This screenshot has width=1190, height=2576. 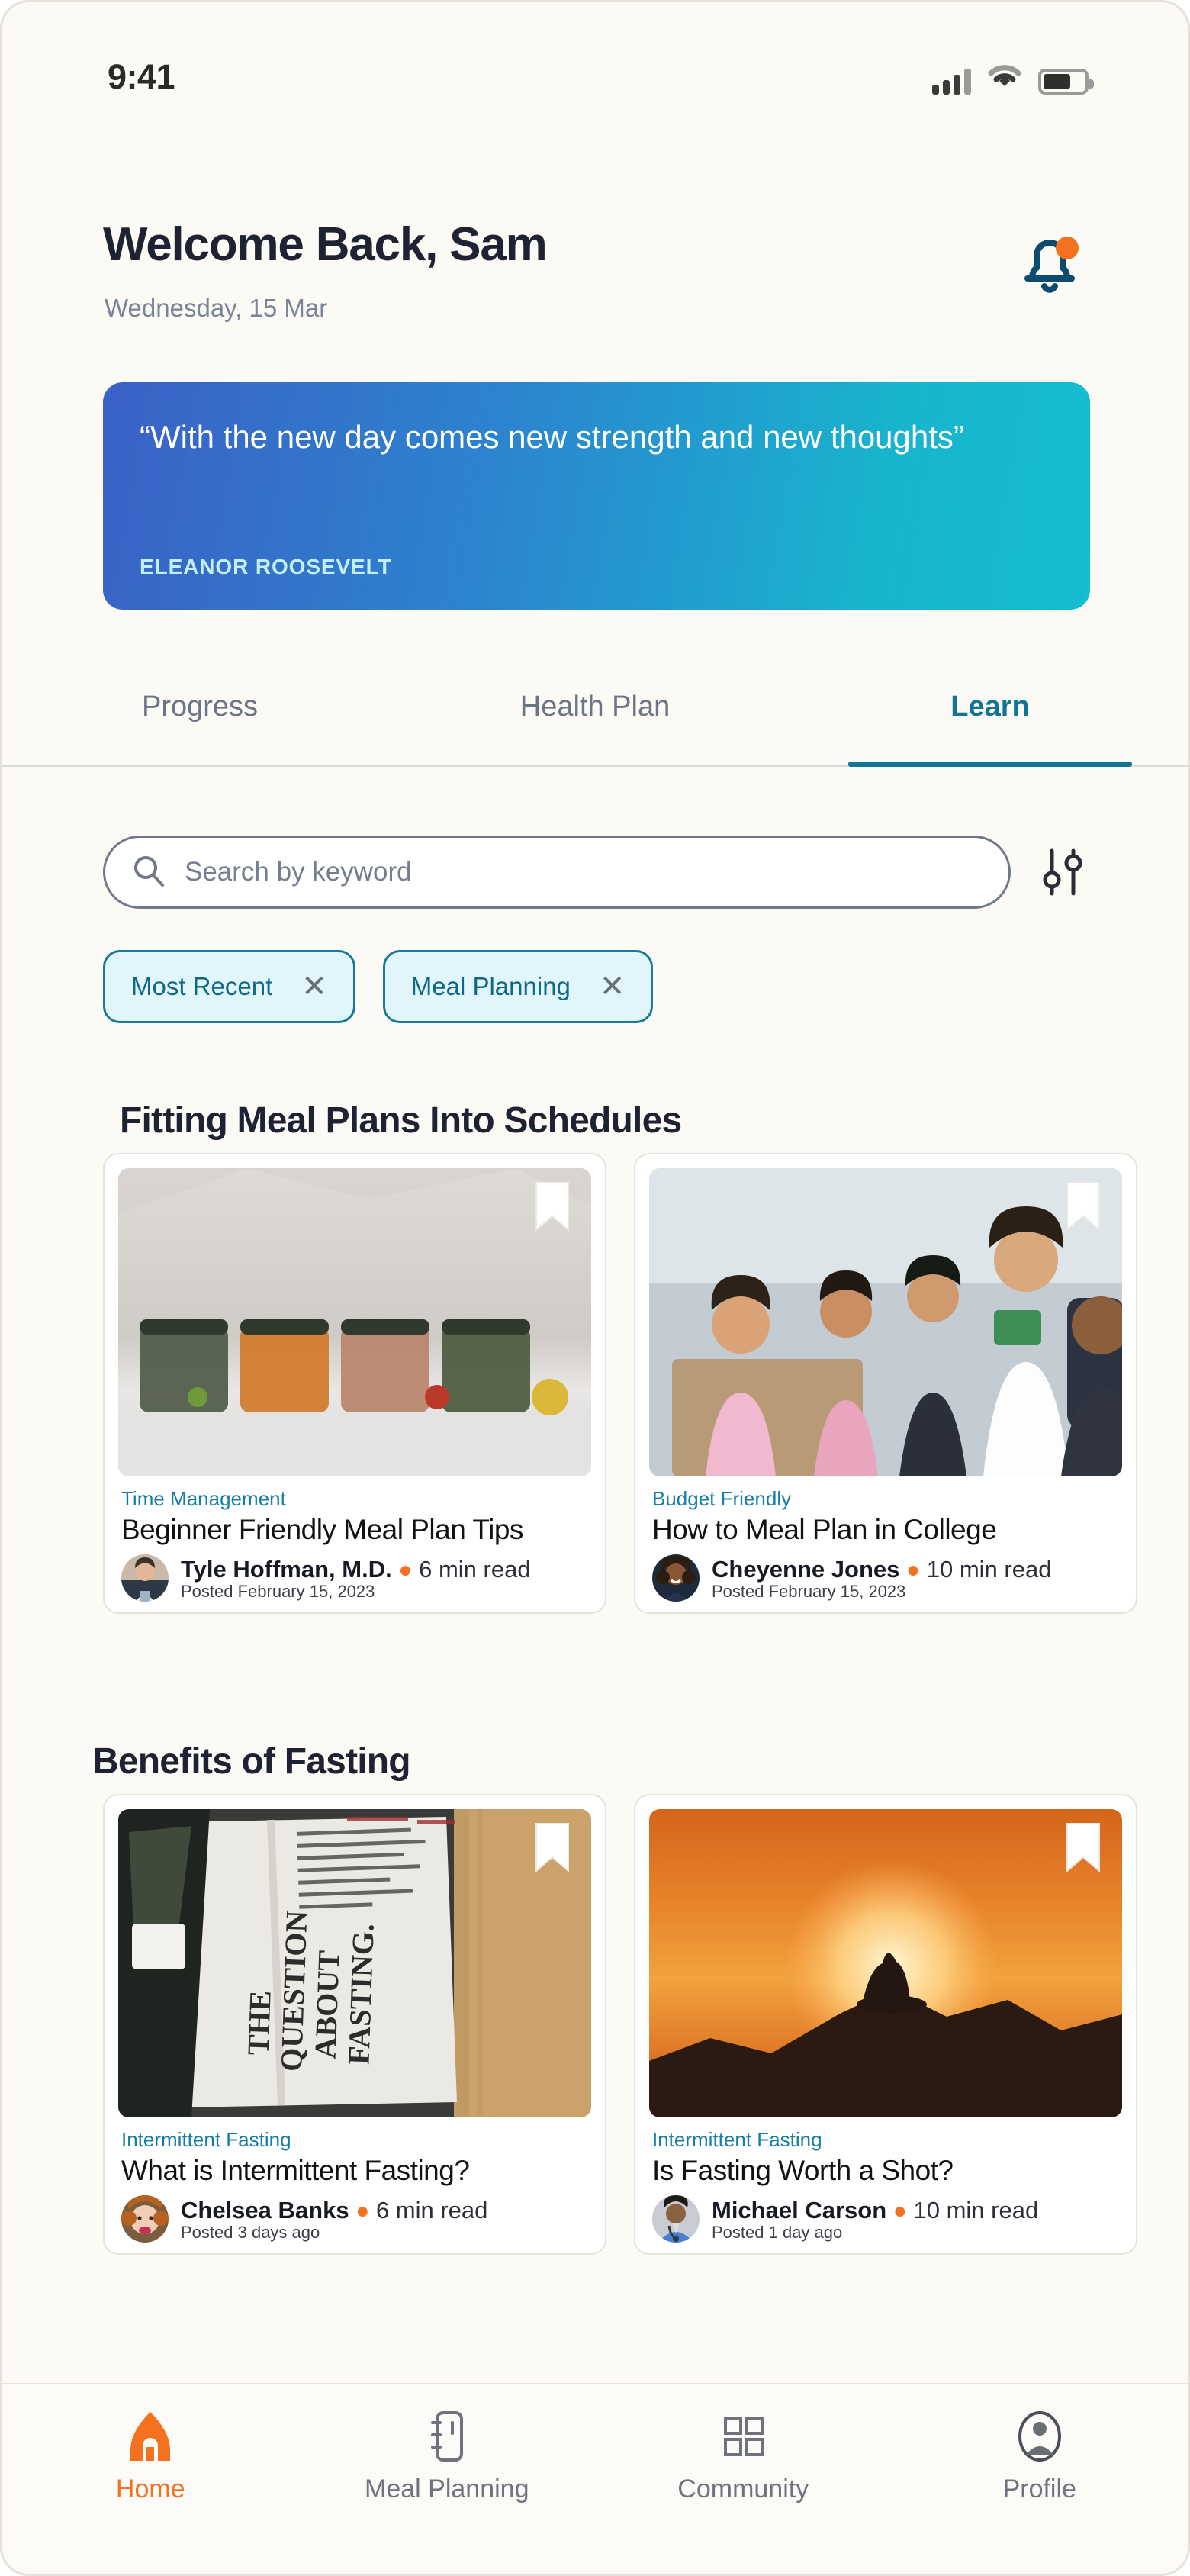 I want to click on article-title: What is Intermittent Fasting?, so click(x=295, y=2170).